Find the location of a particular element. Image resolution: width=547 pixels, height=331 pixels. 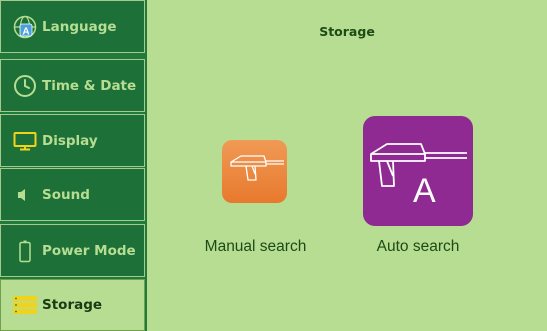

sidebar-item-power-mode: Power Mode is located at coordinates (72, 250).